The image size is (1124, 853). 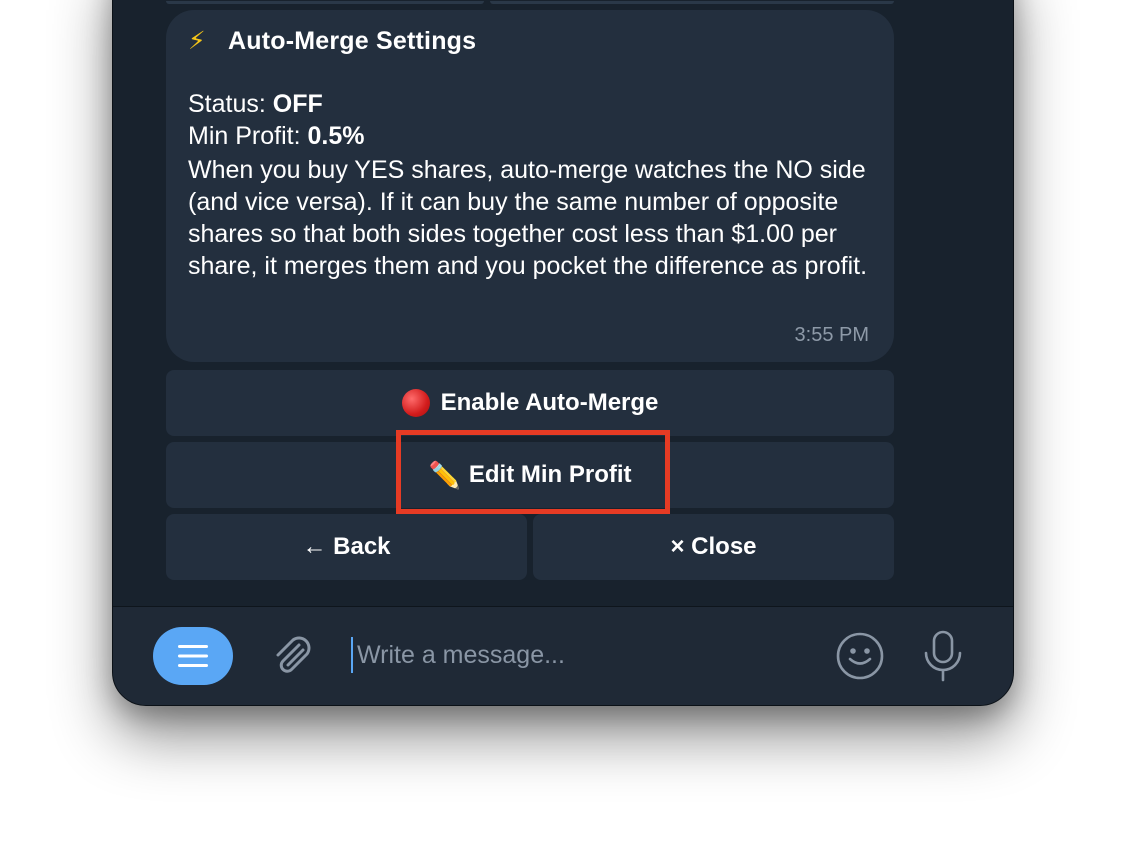 What do you see at coordinates (415, 403) in the screenshot?
I see `red-circle-icon` at bounding box center [415, 403].